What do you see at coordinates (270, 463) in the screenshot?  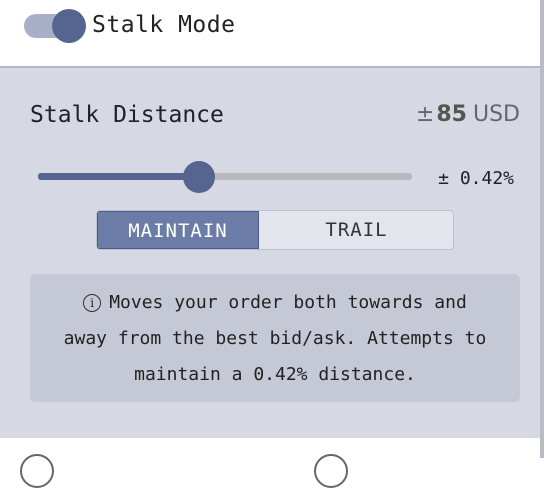 I see `next-section-strip` at bounding box center [270, 463].